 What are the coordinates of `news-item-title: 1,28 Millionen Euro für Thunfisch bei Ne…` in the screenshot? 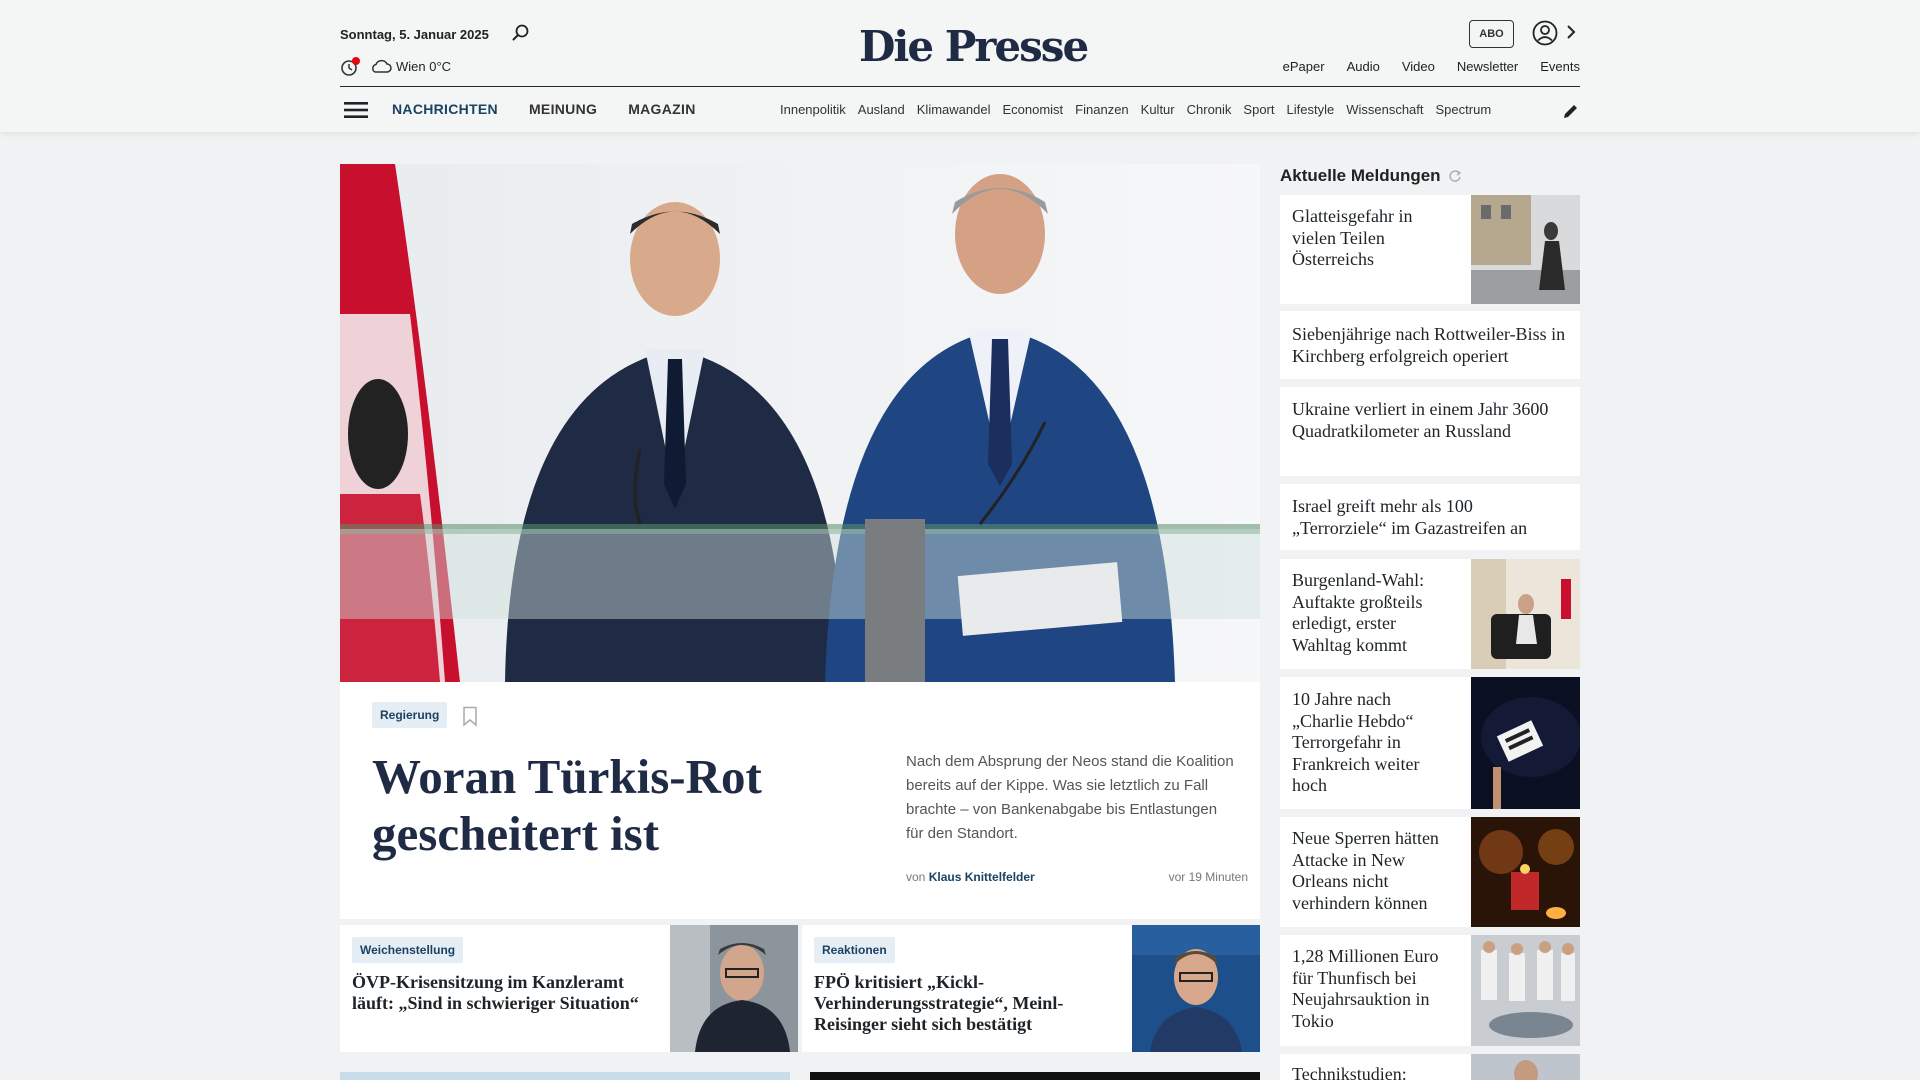 It's located at (1365, 988).